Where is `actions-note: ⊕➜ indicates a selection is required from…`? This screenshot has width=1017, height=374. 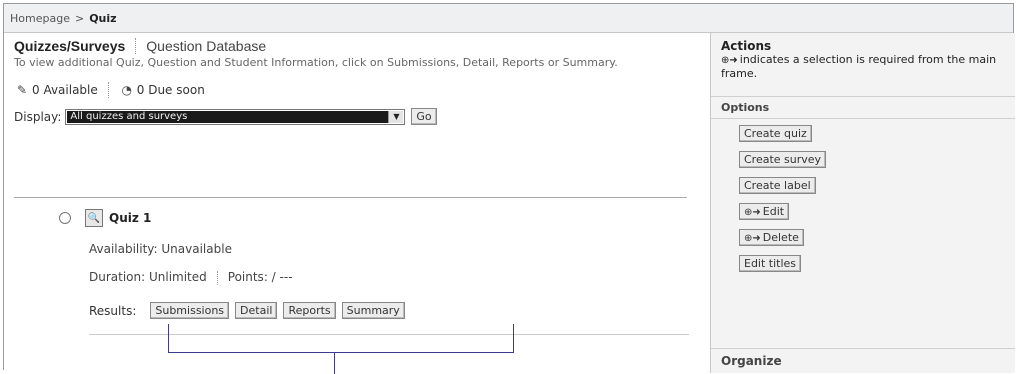 actions-note: ⊕➜ indicates a selection is required from… is located at coordinates (868, 66).